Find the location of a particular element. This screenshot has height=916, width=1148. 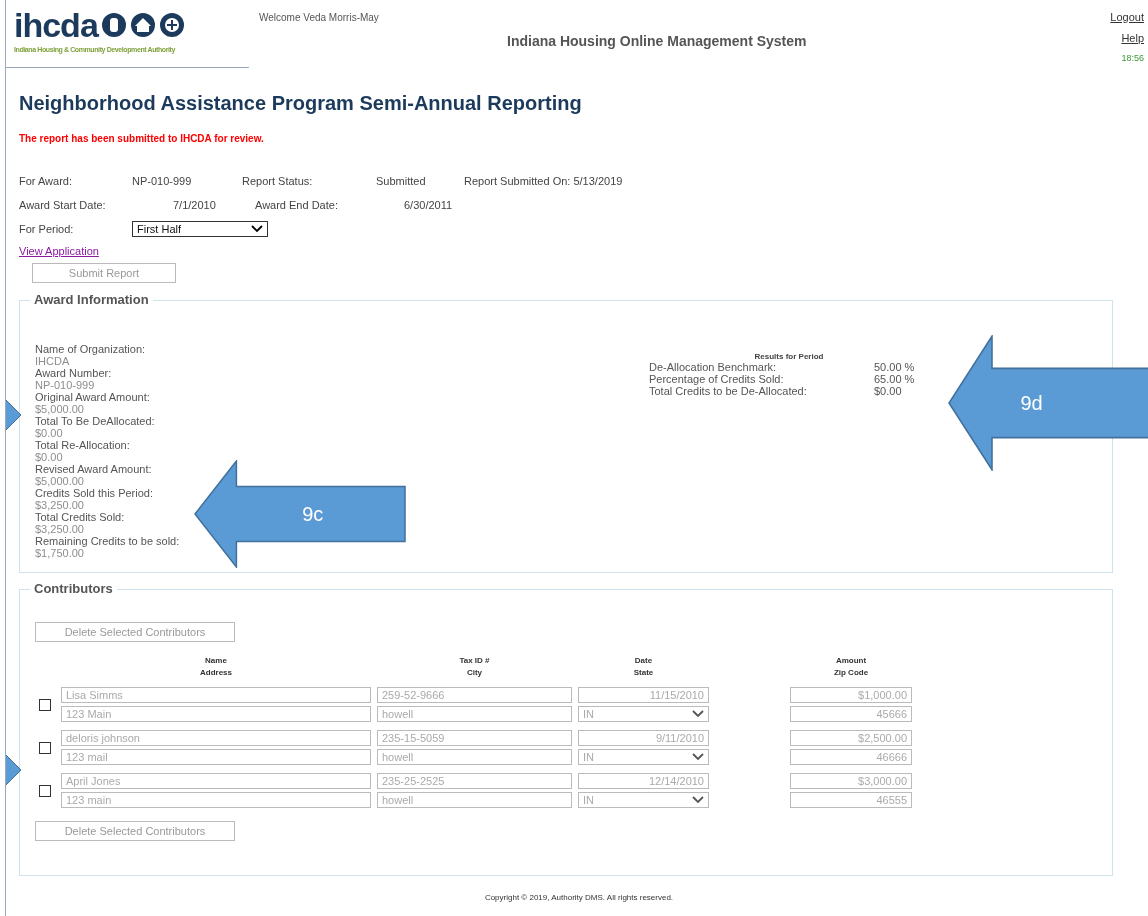

column-header: Amount is located at coordinates (851, 661).